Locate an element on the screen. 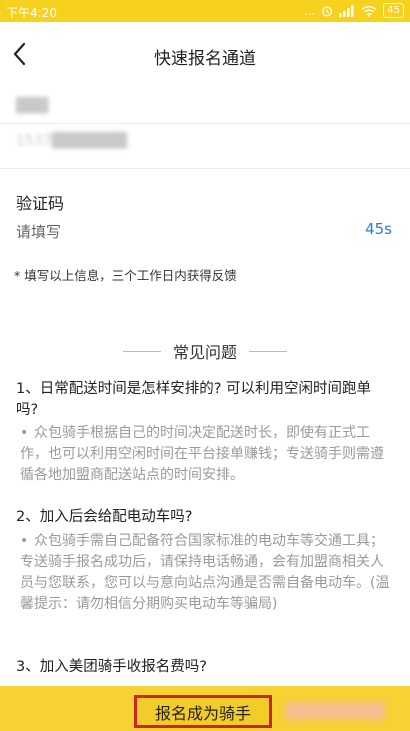  alarm-icon is located at coordinates (327, 11).